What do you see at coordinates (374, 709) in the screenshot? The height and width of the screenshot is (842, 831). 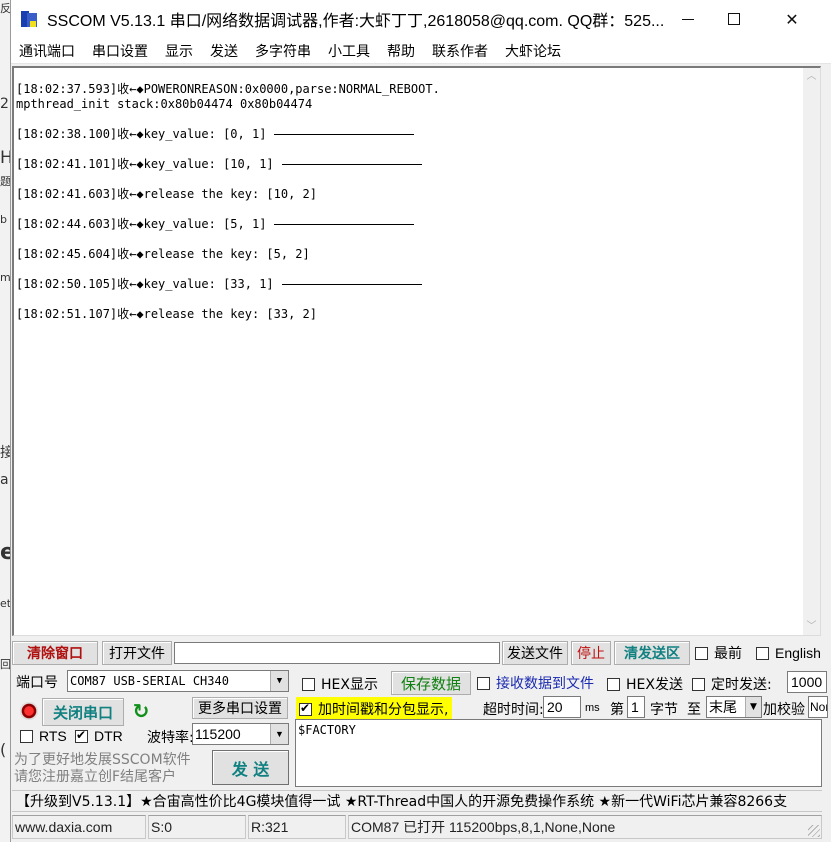 I see `timestamp-checkbox: 加时间戳和分包显示,` at bounding box center [374, 709].